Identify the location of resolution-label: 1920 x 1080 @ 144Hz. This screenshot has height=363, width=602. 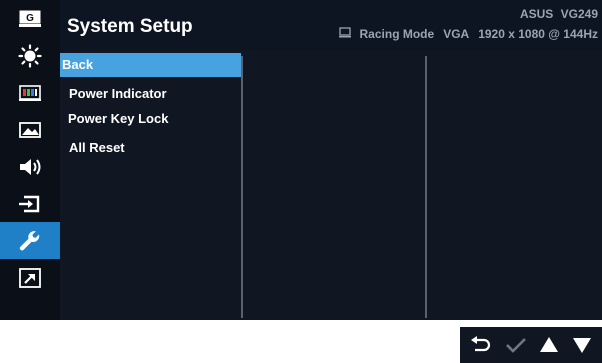
(538, 34).